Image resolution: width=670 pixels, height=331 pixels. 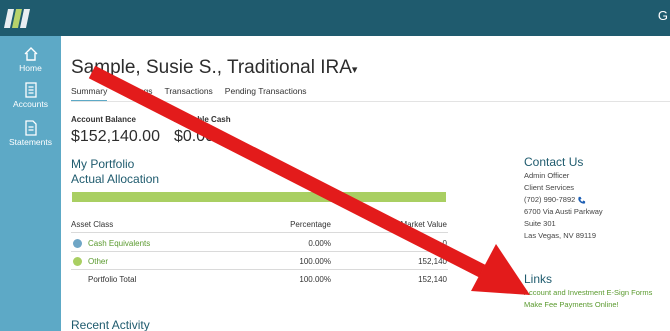 I want to click on allocation-subtitle: Actual Allocation, so click(x=115, y=179).